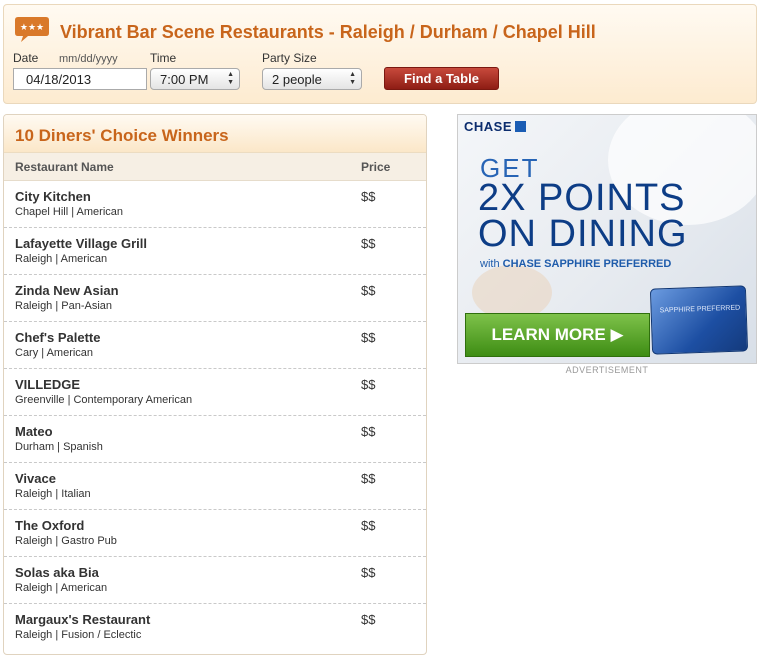  I want to click on time-select: 7:00 PM ▲ ▼, so click(195, 79).